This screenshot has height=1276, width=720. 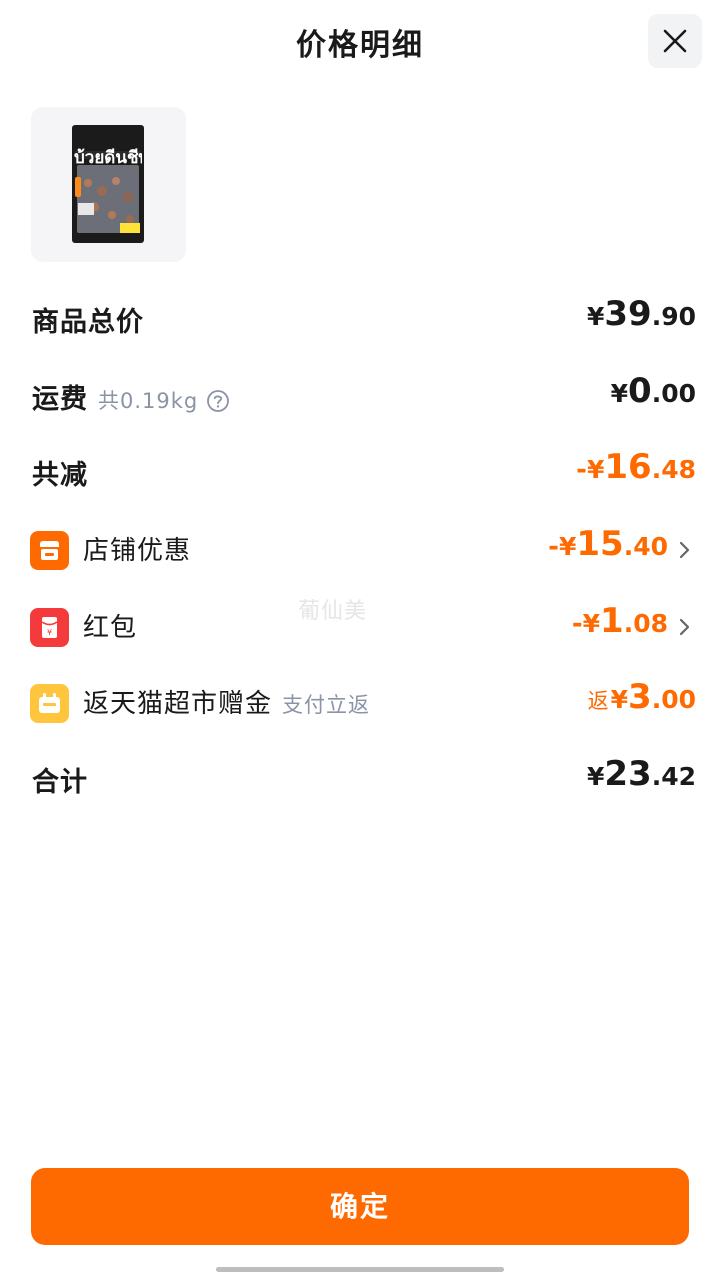 I want to click on cashback-label-text: 返天猫超市赠金, so click(x=178, y=704).